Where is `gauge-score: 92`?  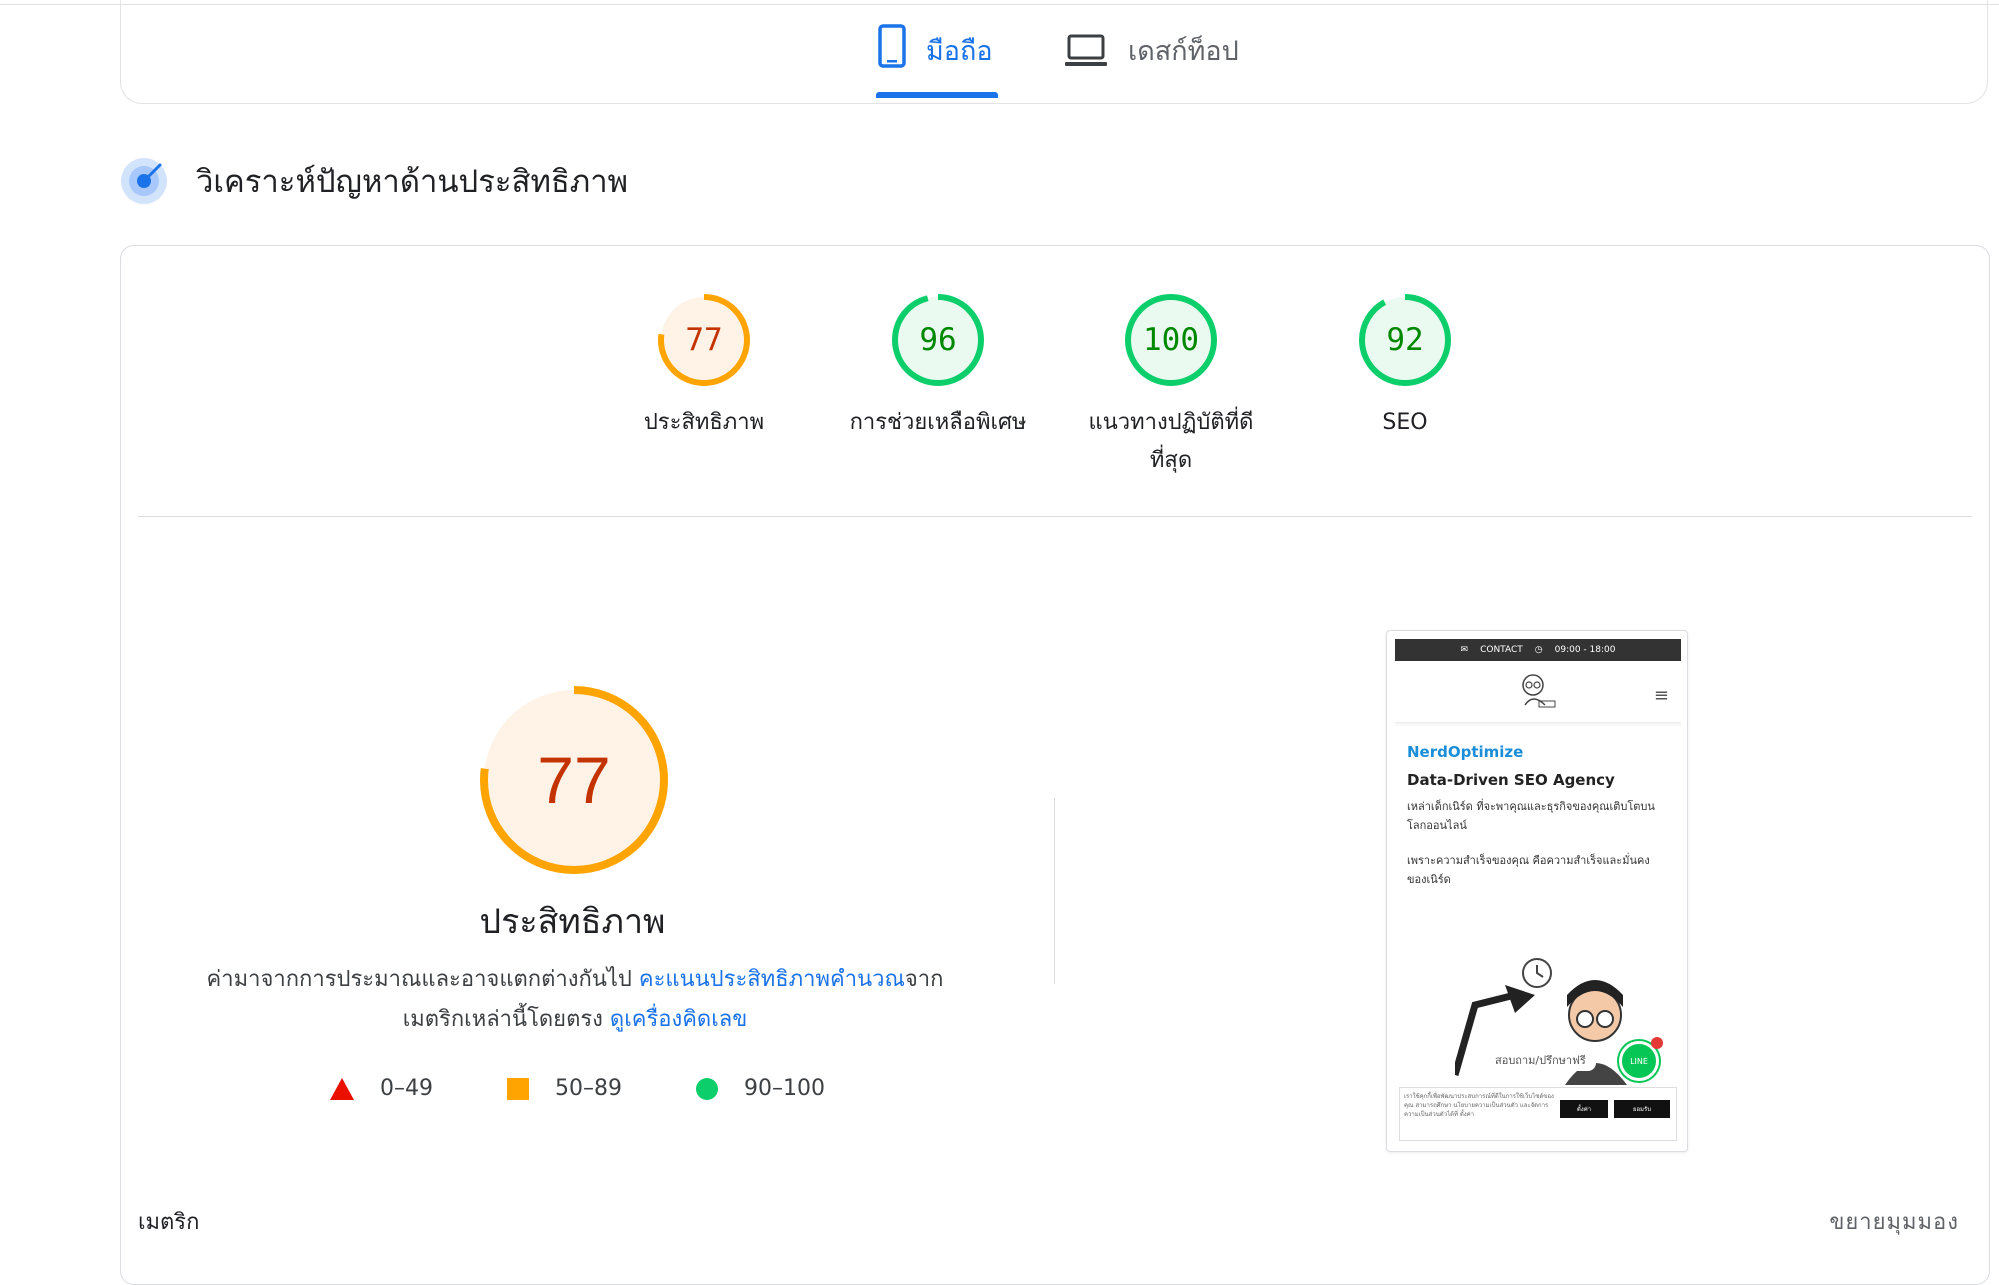
gauge-score: 92 is located at coordinates (1404, 340).